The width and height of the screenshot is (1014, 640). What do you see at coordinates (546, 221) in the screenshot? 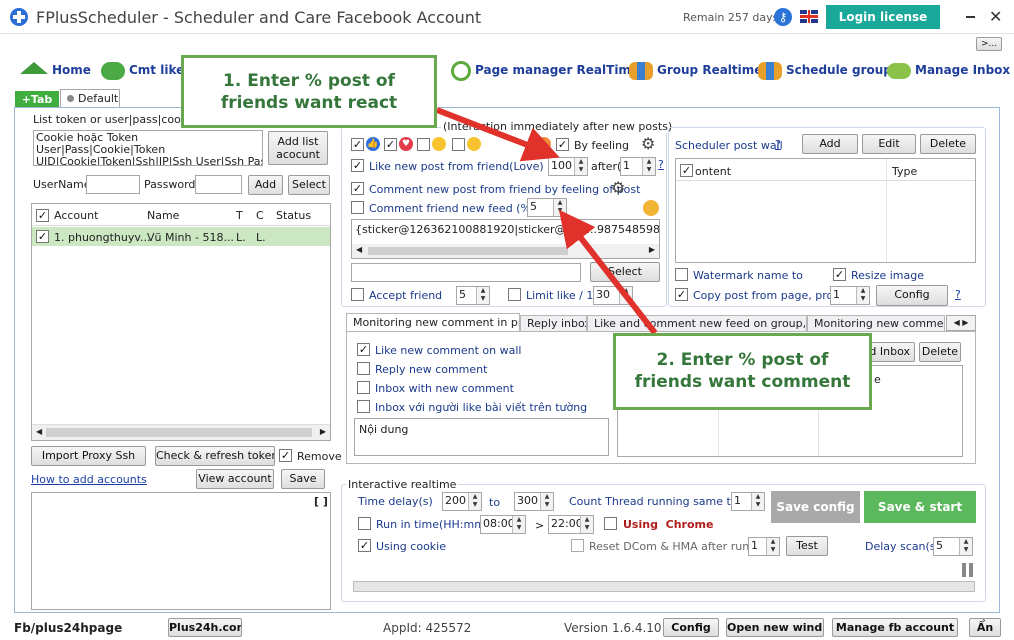
I see `annotation-arrows` at bounding box center [546, 221].